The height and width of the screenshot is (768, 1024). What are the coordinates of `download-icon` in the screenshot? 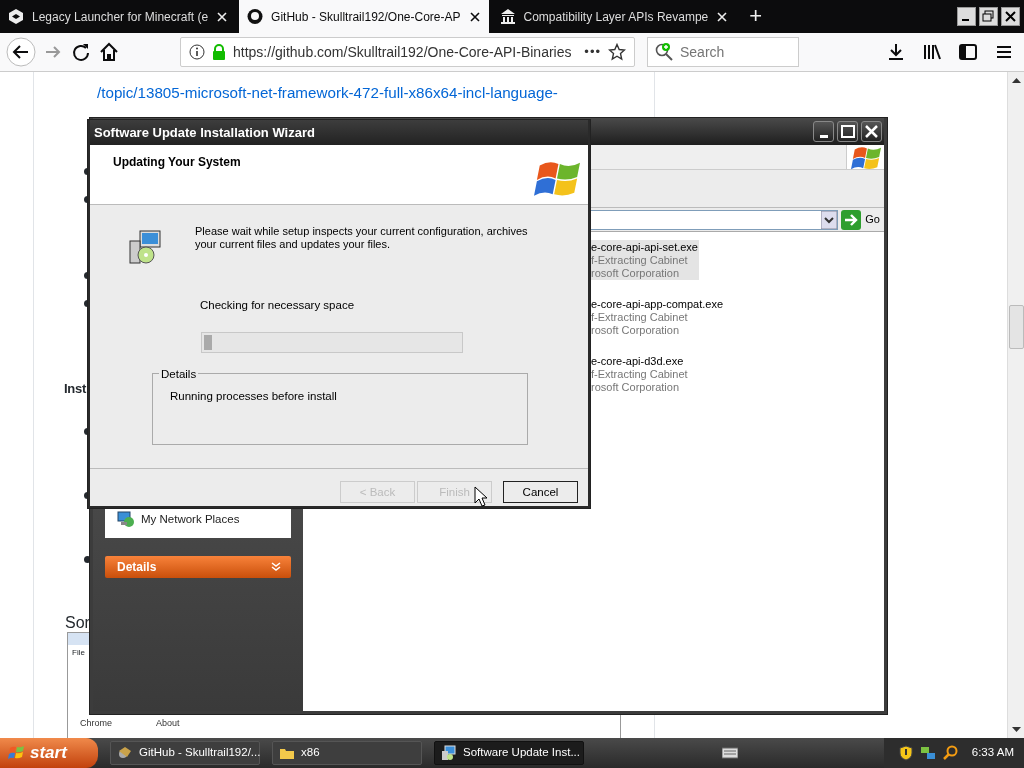 It's located at (896, 52).